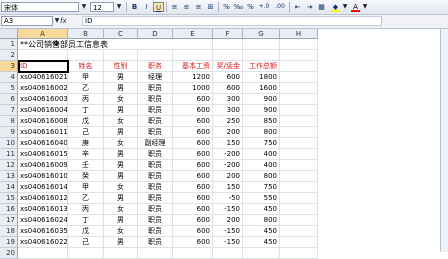 The image size is (448, 259). What do you see at coordinates (9, 154) in the screenshot?
I see `row-header-11: 11` at bounding box center [9, 154].